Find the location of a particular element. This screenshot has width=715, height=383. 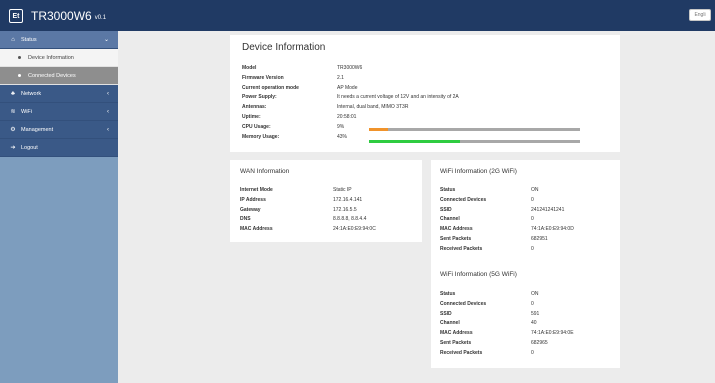

row-value: 591 is located at coordinates (535, 313).